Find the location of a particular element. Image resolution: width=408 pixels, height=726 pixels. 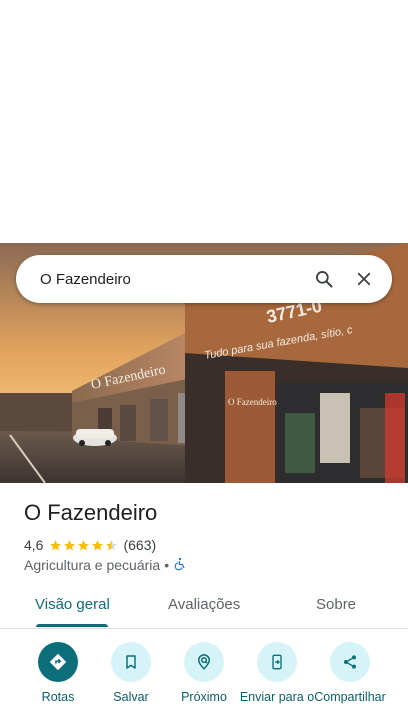

send-to-phone-label: Enviar para o is located at coordinates (277, 697).